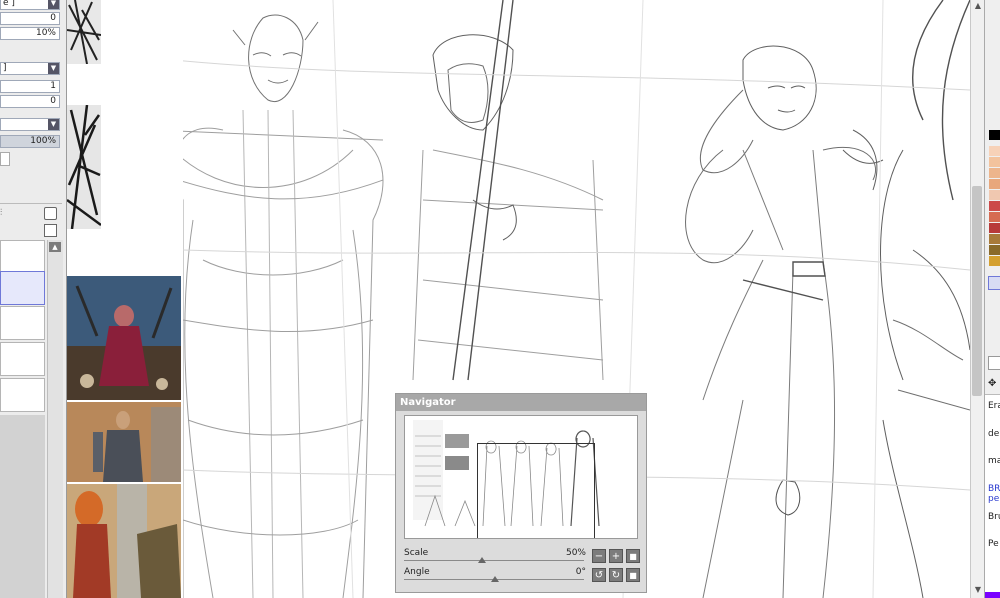 Image resolution: width=1000 pixels, height=598 pixels. I want to click on opacity-slider: 100%, so click(30, 141).